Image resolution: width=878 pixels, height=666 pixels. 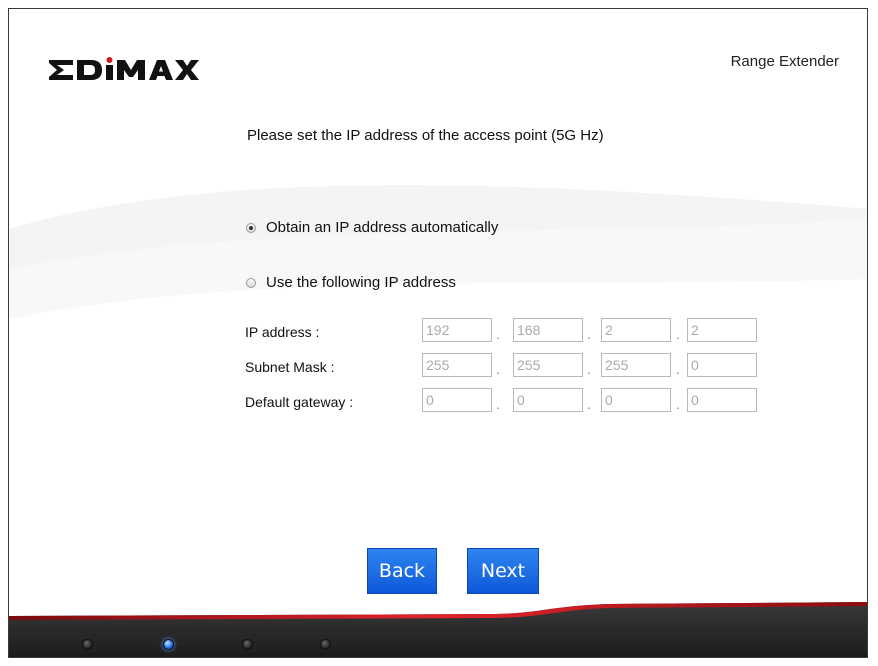 I want to click on edimax-logo, so click(x=124, y=68).